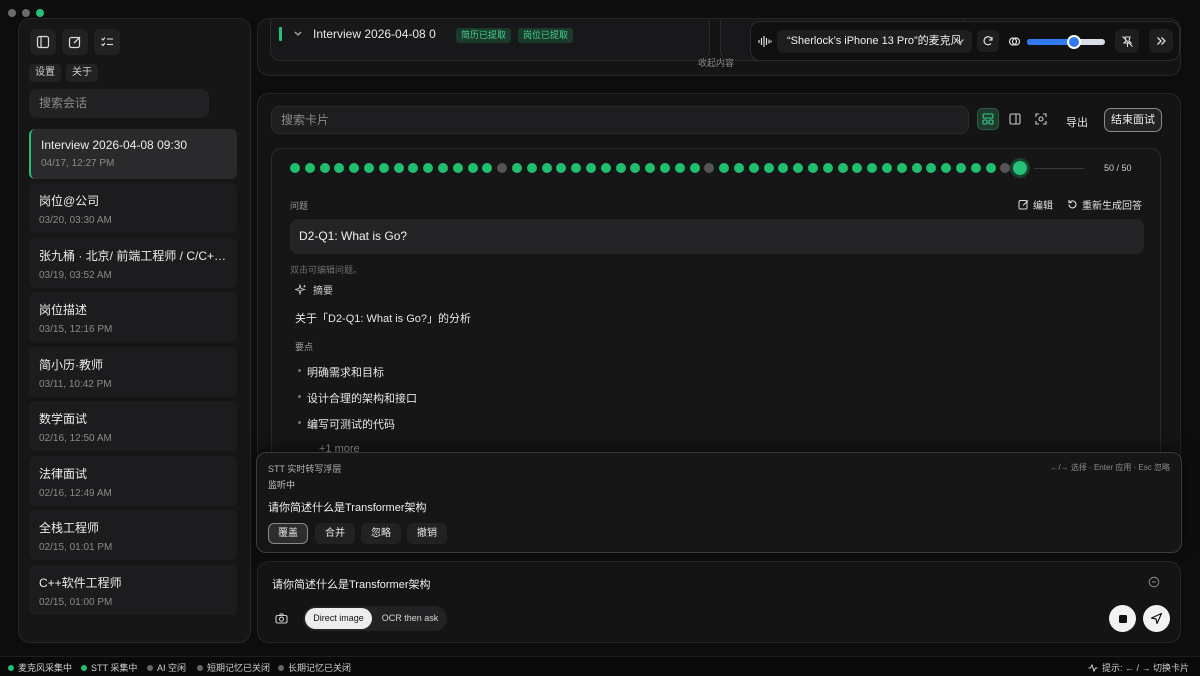 The width and height of the screenshot is (1200, 676). I want to click on stop-button, so click(1122, 618).